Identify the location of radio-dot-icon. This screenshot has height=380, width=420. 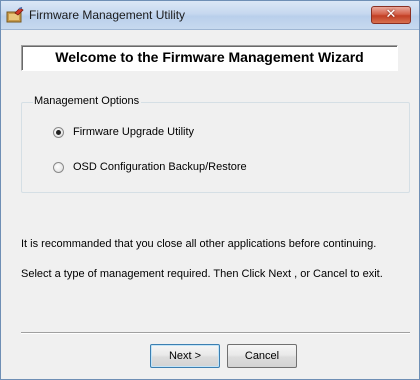
(58, 132).